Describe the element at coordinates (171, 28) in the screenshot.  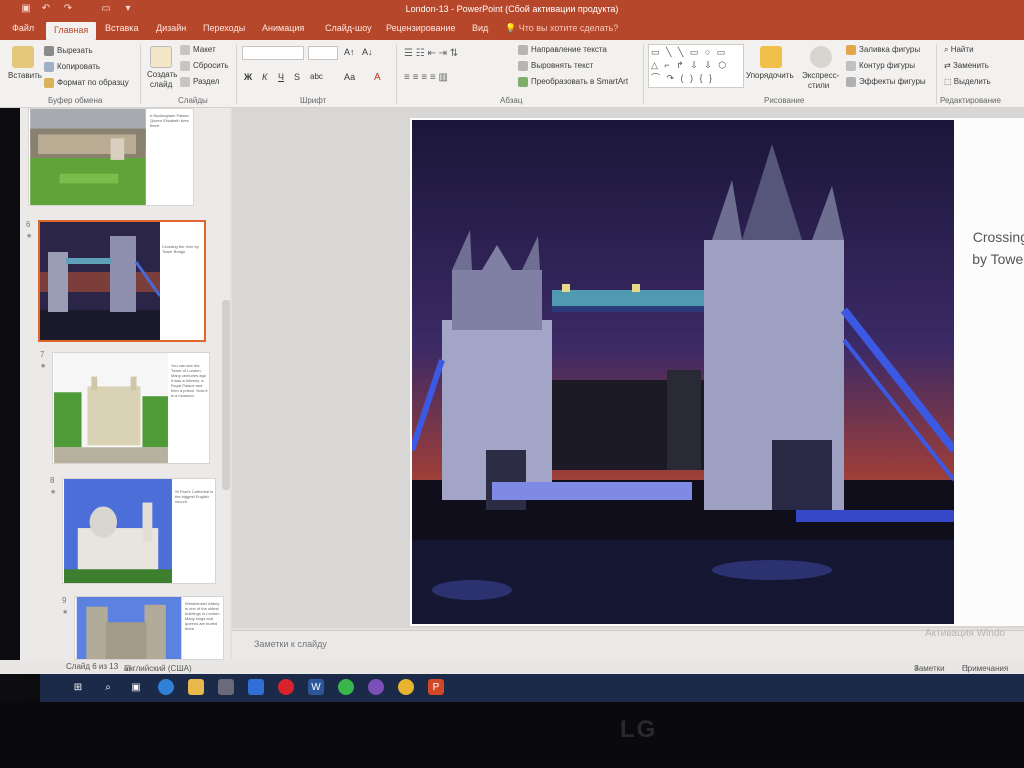
I see `tab-design: Дизайн` at that location.